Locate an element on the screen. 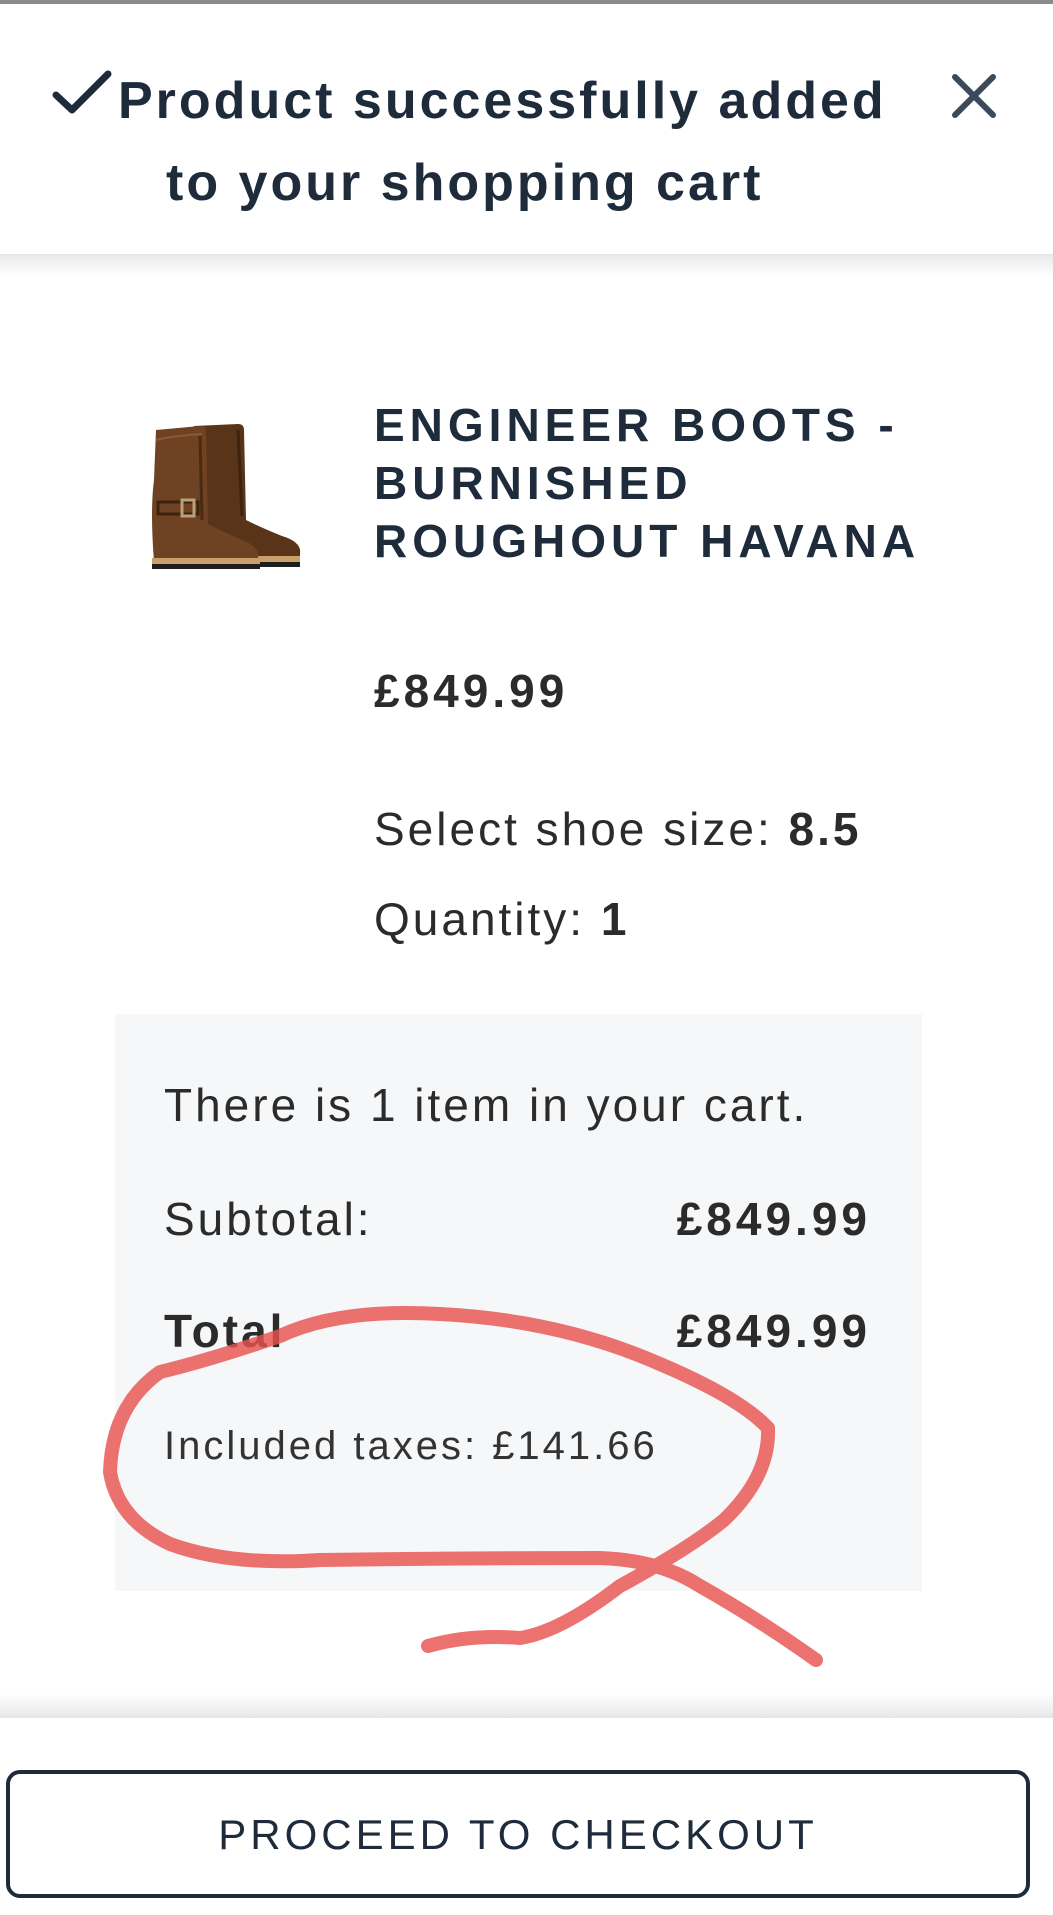 The image size is (1053, 1915). boot-image is located at coordinates (226, 496).